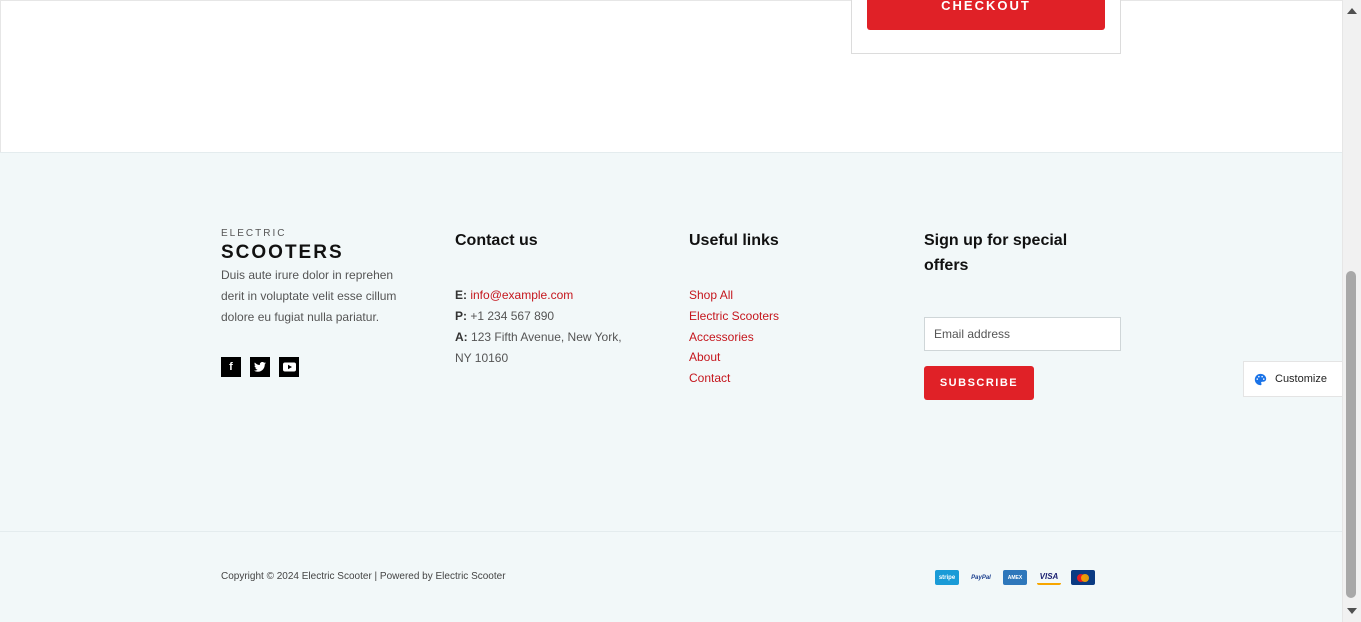  What do you see at coordinates (734, 357) in the screenshot?
I see `link-about: About` at bounding box center [734, 357].